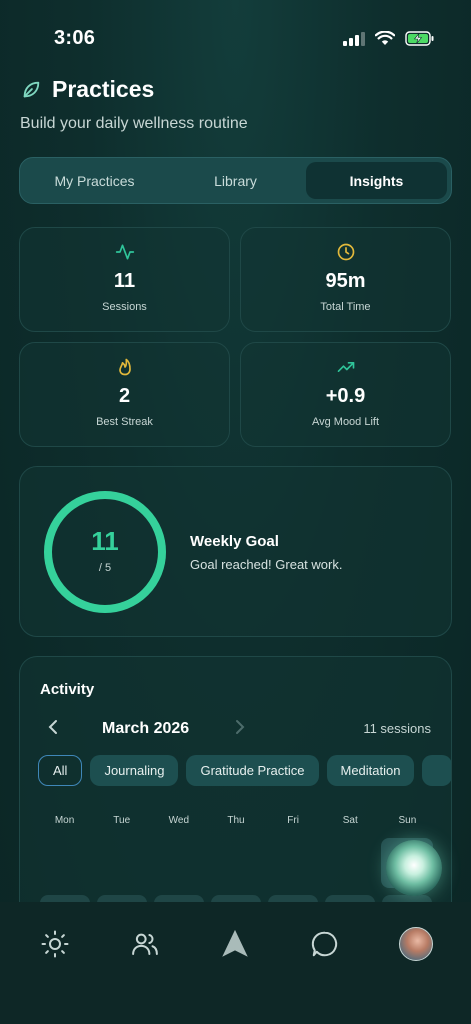  I want to click on stat-value: 2, so click(124, 396).